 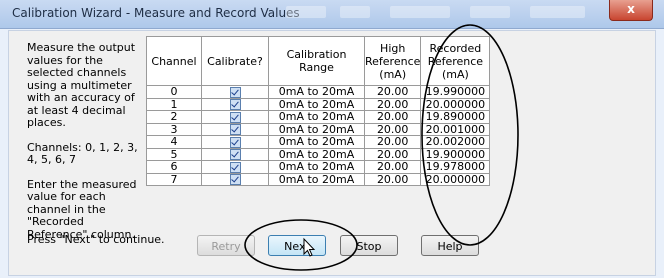 What do you see at coordinates (174, 61) in the screenshot?
I see `header-channel: Channel` at bounding box center [174, 61].